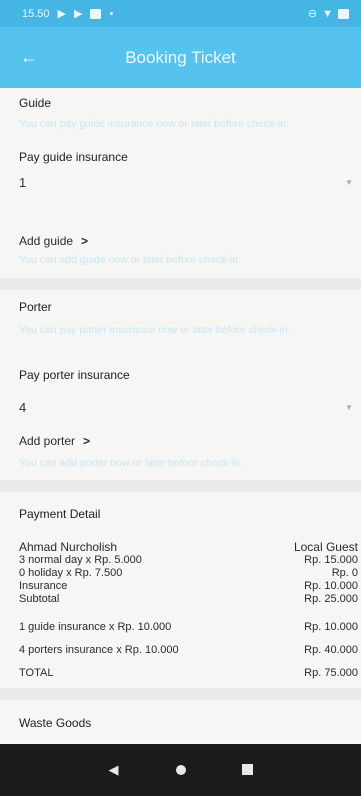 The width and height of the screenshot is (361, 796). Describe the element at coordinates (36, 13) in the screenshot. I see `status-time: 15.50` at that location.